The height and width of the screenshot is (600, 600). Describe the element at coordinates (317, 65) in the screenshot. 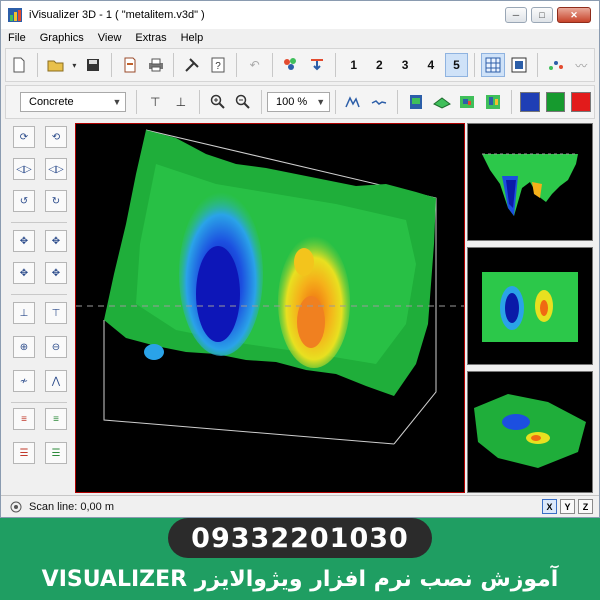

I see `arrow-down-icon` at that location.